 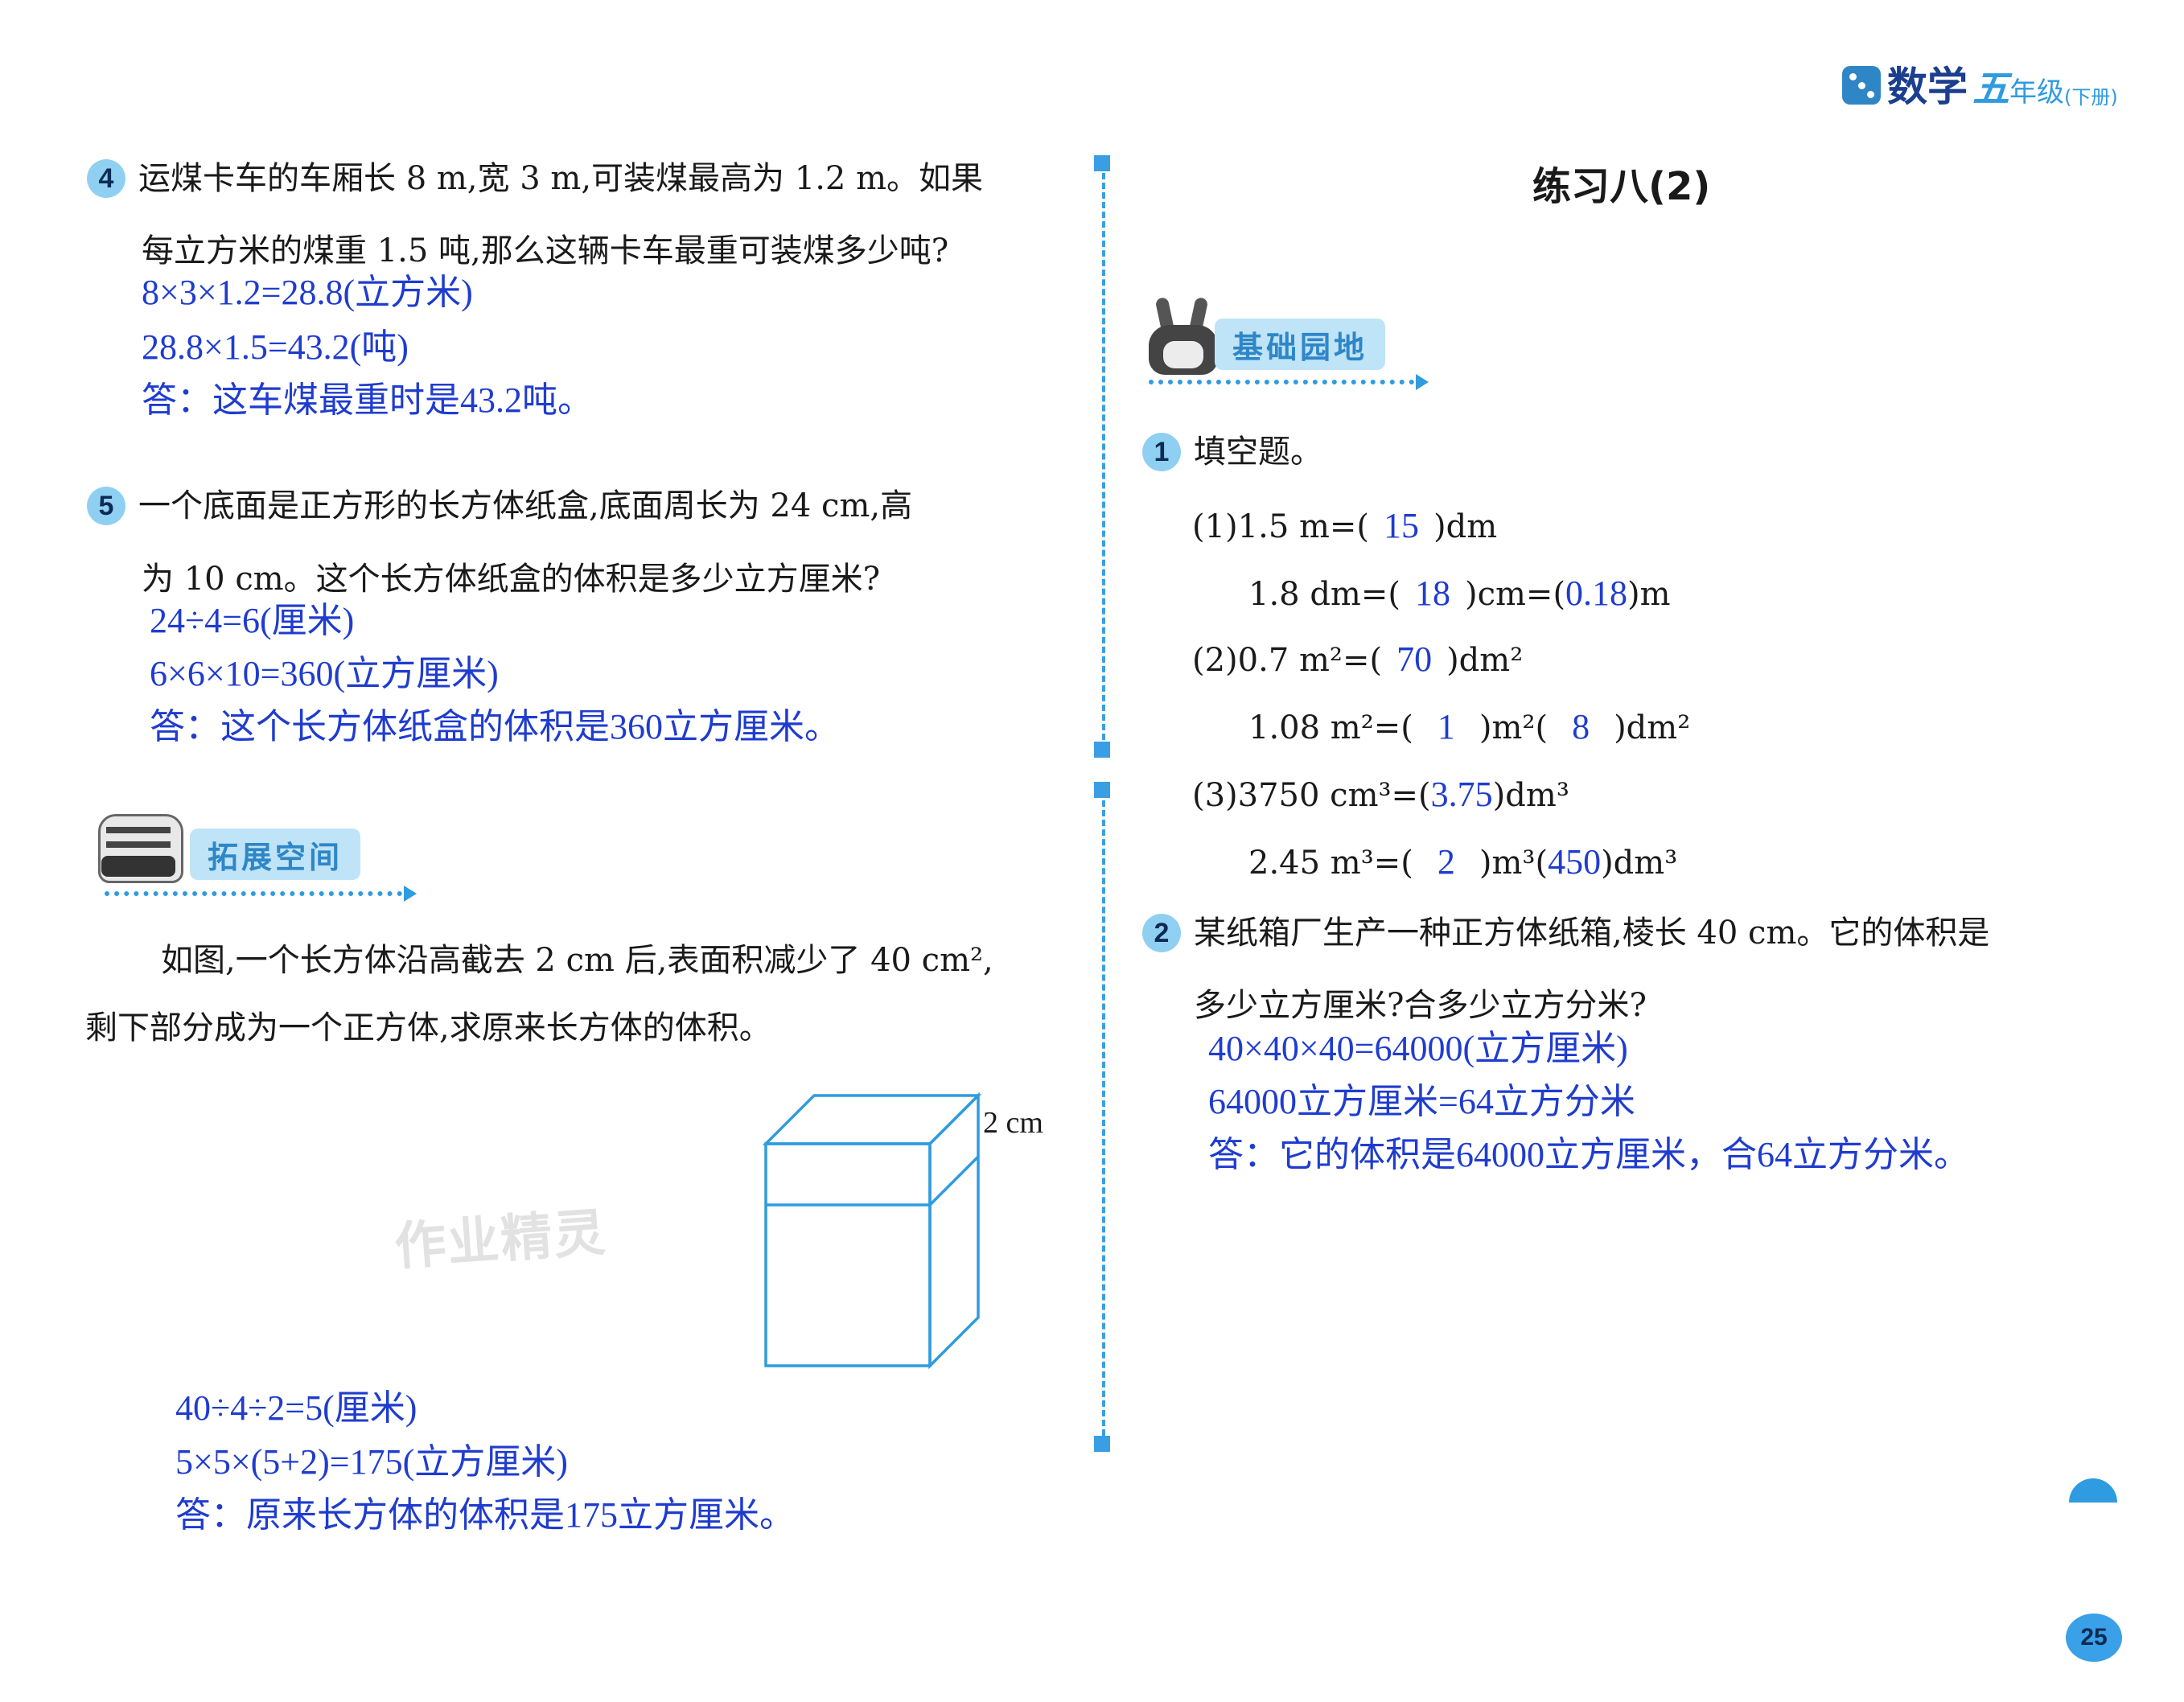 What do you see at coordinates (1182, 337) in the screenshot?
I see `rabbit-mascot-icon` at bounding box center [1182, 337].